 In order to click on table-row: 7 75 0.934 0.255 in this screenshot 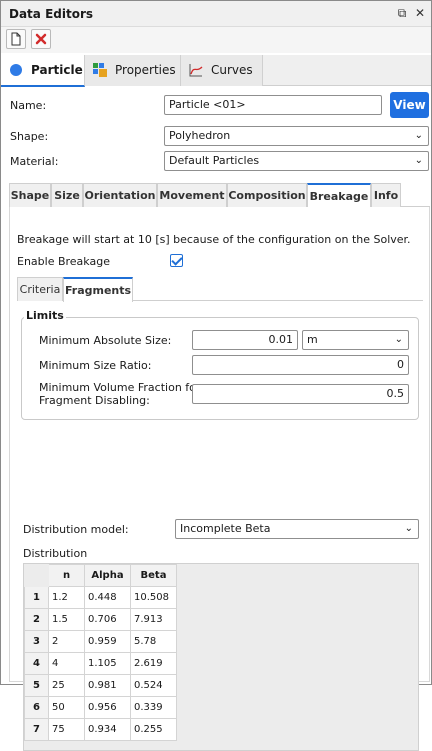, I will do `click(100, 729)`.